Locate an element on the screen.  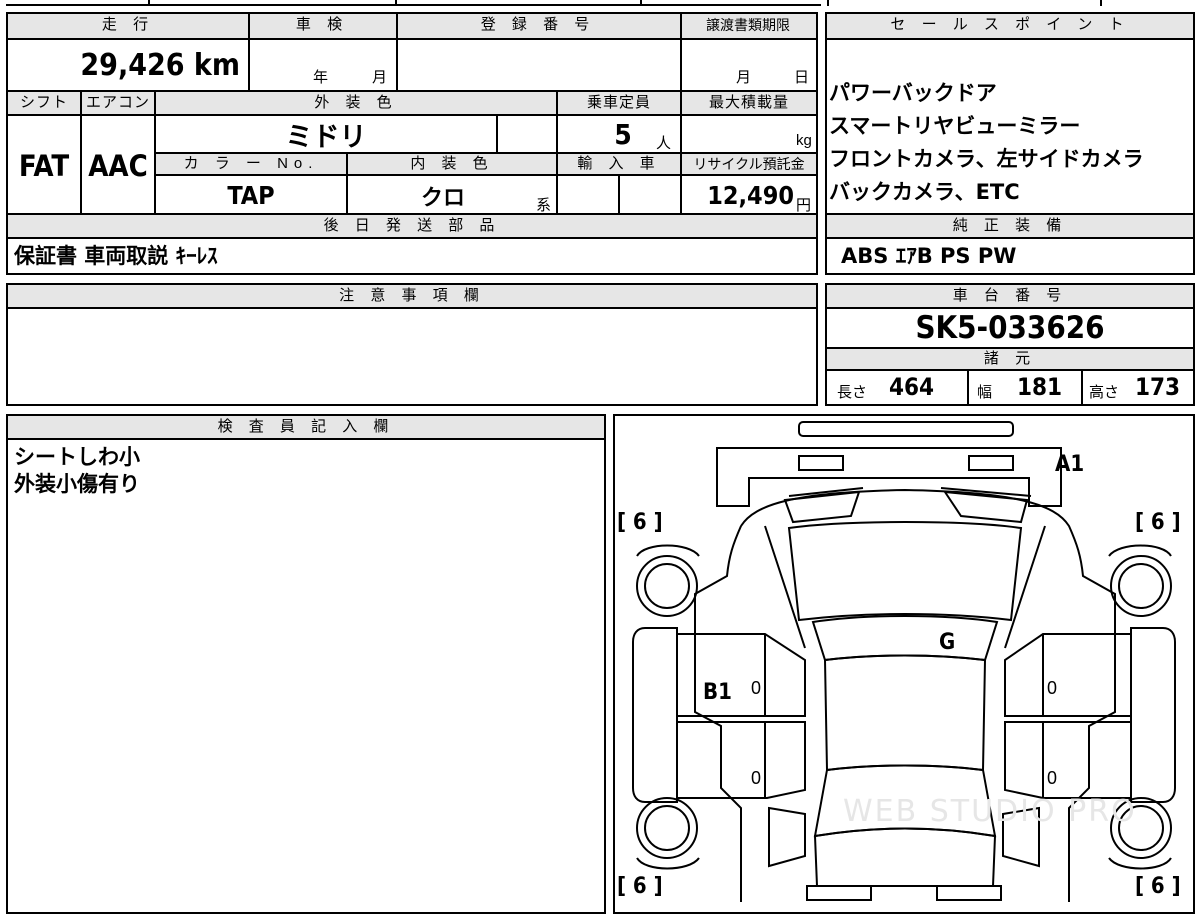
rear-door-right is located at coordinates (1068, 760).